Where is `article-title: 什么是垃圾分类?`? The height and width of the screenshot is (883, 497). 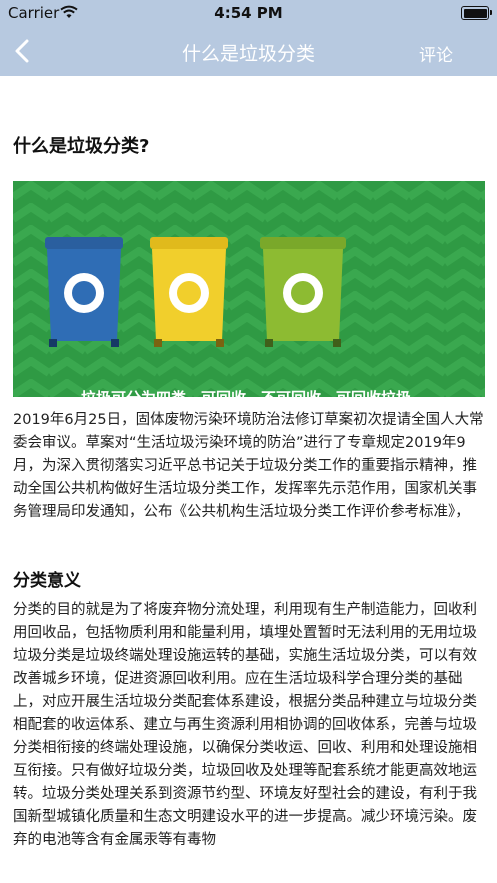 article-title: 什么是垃圾分类? is located at coordinates (81, 146).